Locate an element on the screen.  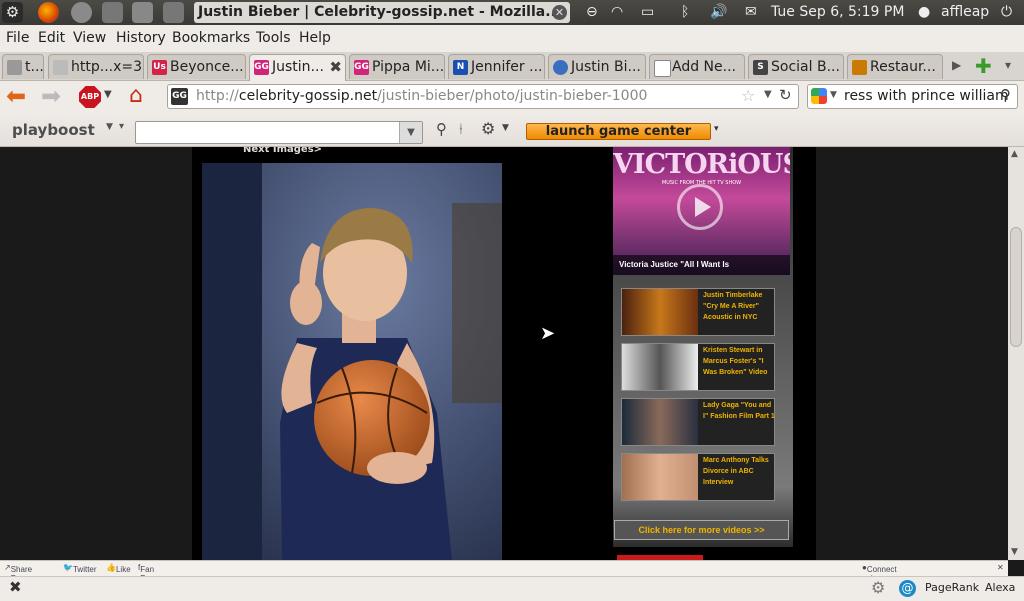
menu-view: View is located at coordinates (89, 38).